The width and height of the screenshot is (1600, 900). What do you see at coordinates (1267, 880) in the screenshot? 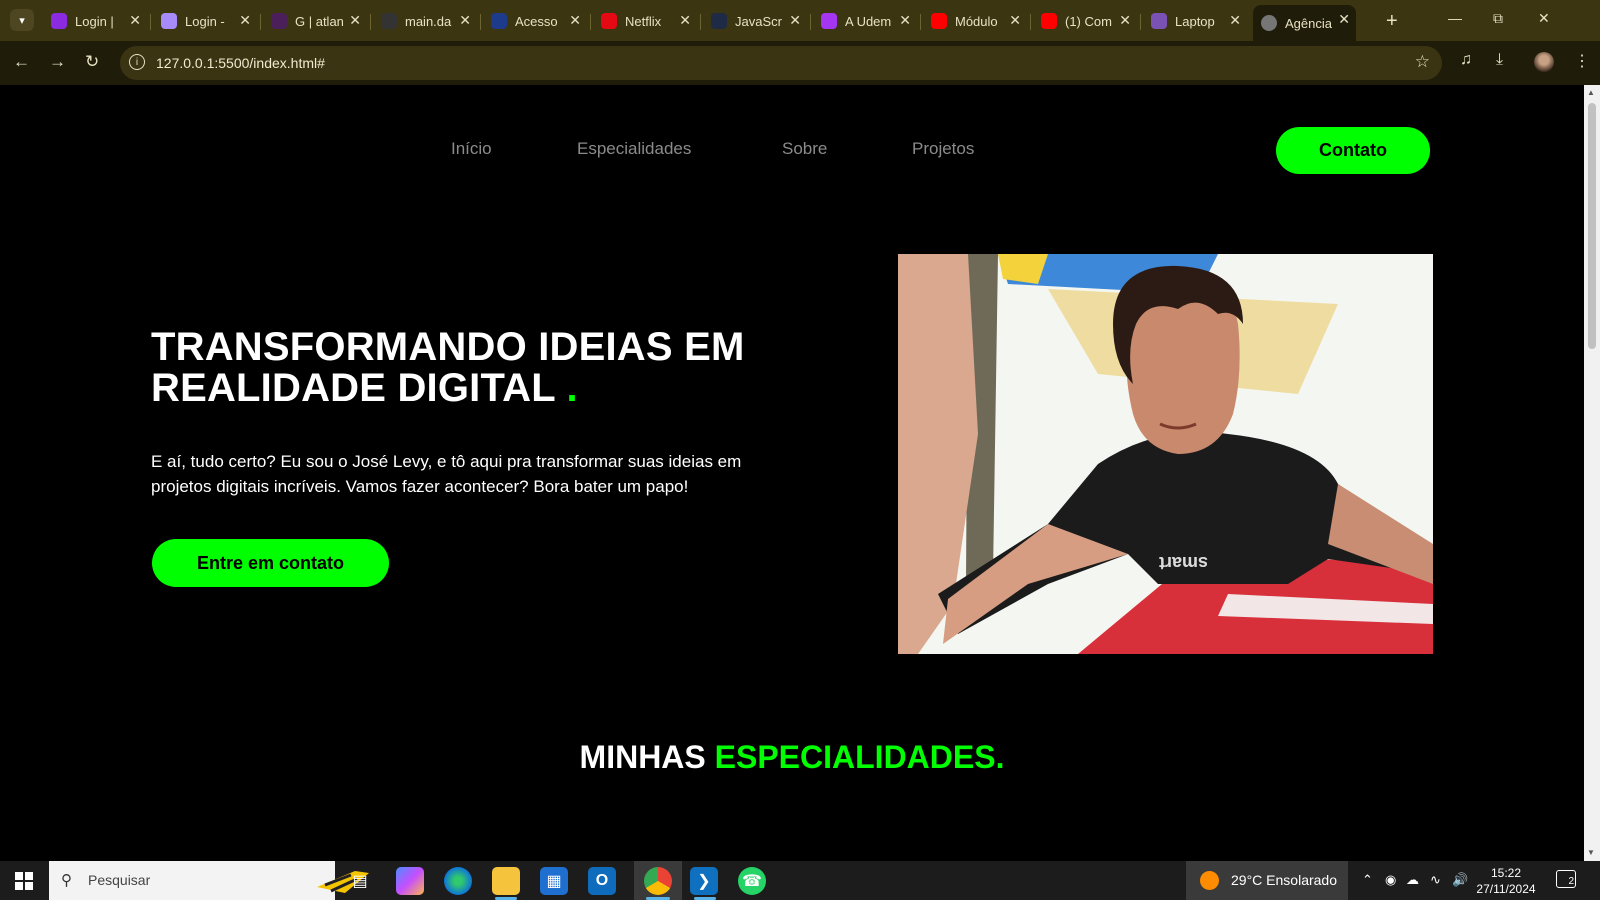
I see `weather-widget: 29°C Ensolarado` at bounding box center [1267, 880].